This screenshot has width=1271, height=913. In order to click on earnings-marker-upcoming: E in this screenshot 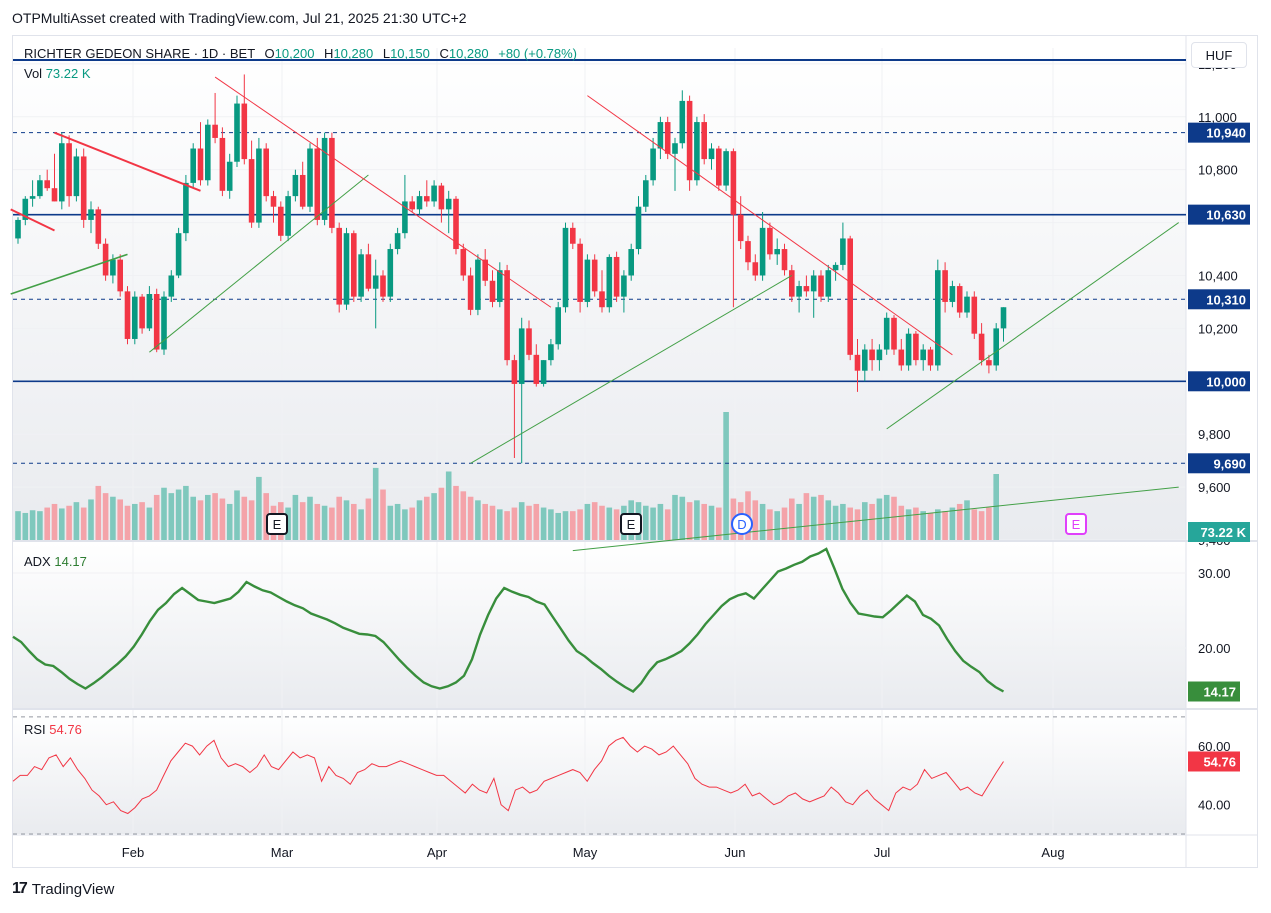, I will do `click(1076, 524)`.